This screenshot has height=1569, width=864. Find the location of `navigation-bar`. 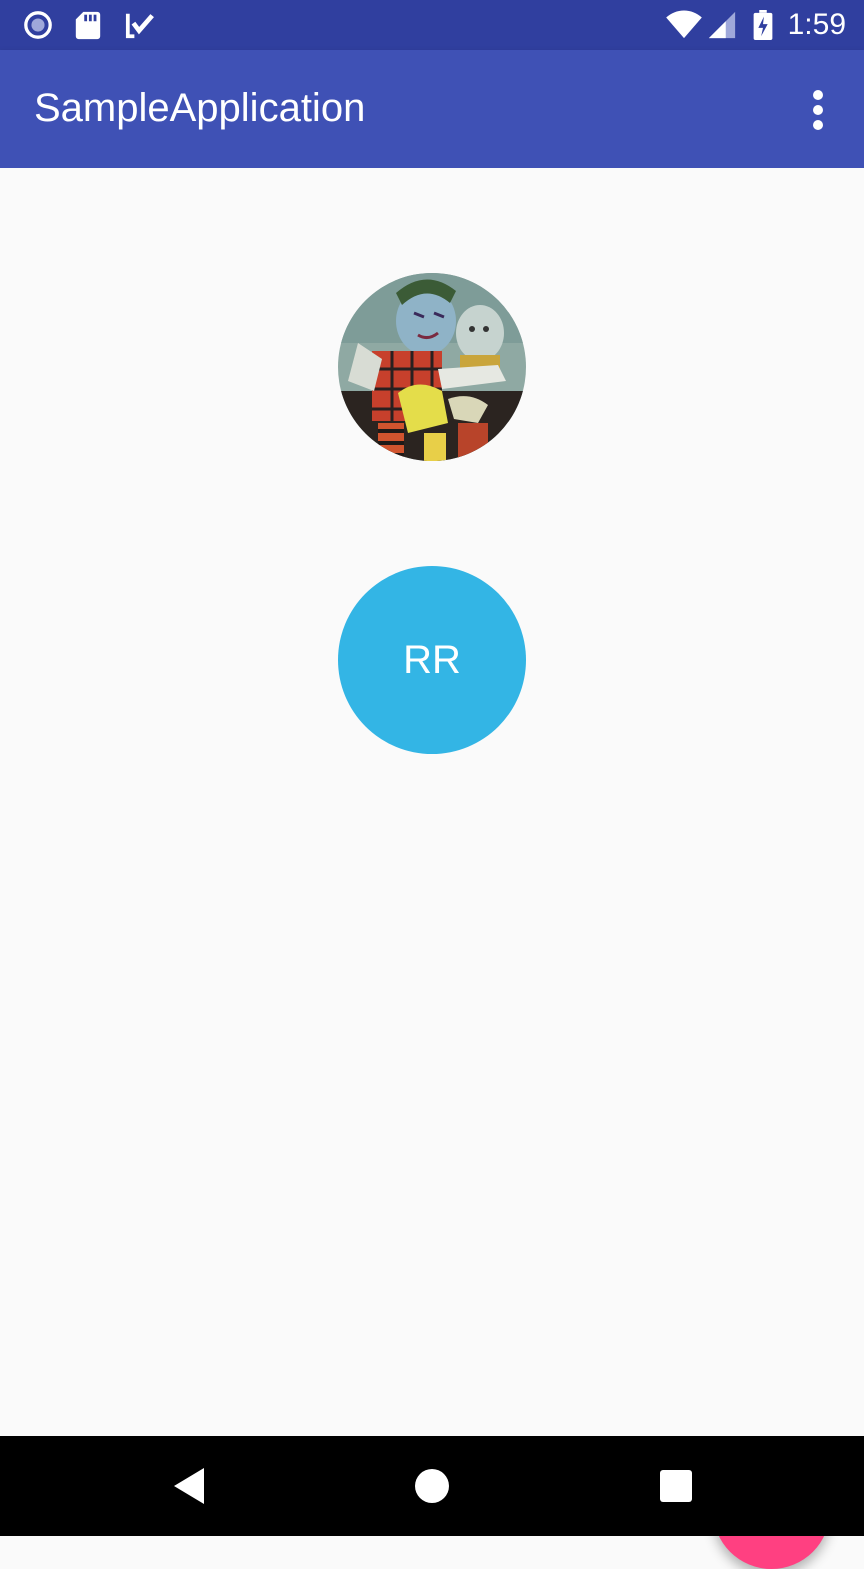

navigation-bar is located at coordinates (432, 1486).